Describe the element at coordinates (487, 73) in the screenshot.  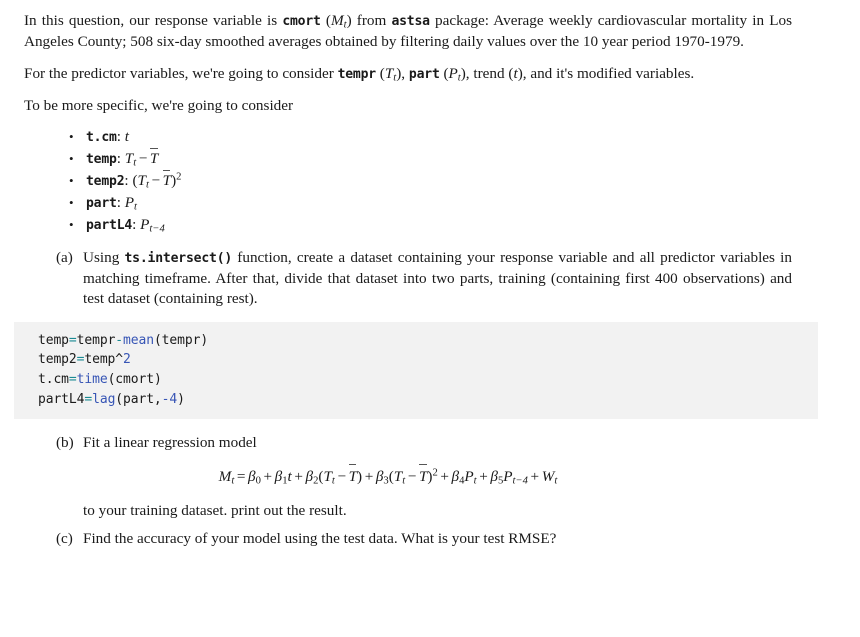
I see `intro-p2-segment-5: ), trend (` at that location.